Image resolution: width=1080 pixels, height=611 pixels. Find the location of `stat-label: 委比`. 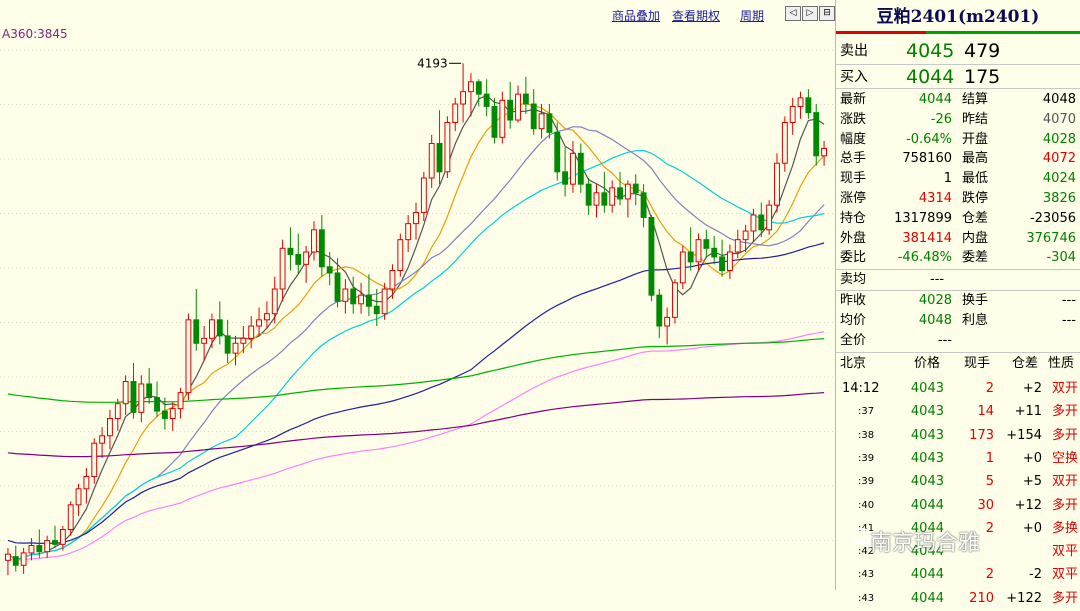

stat-label: 委比 is located at coordinates (853, 258).